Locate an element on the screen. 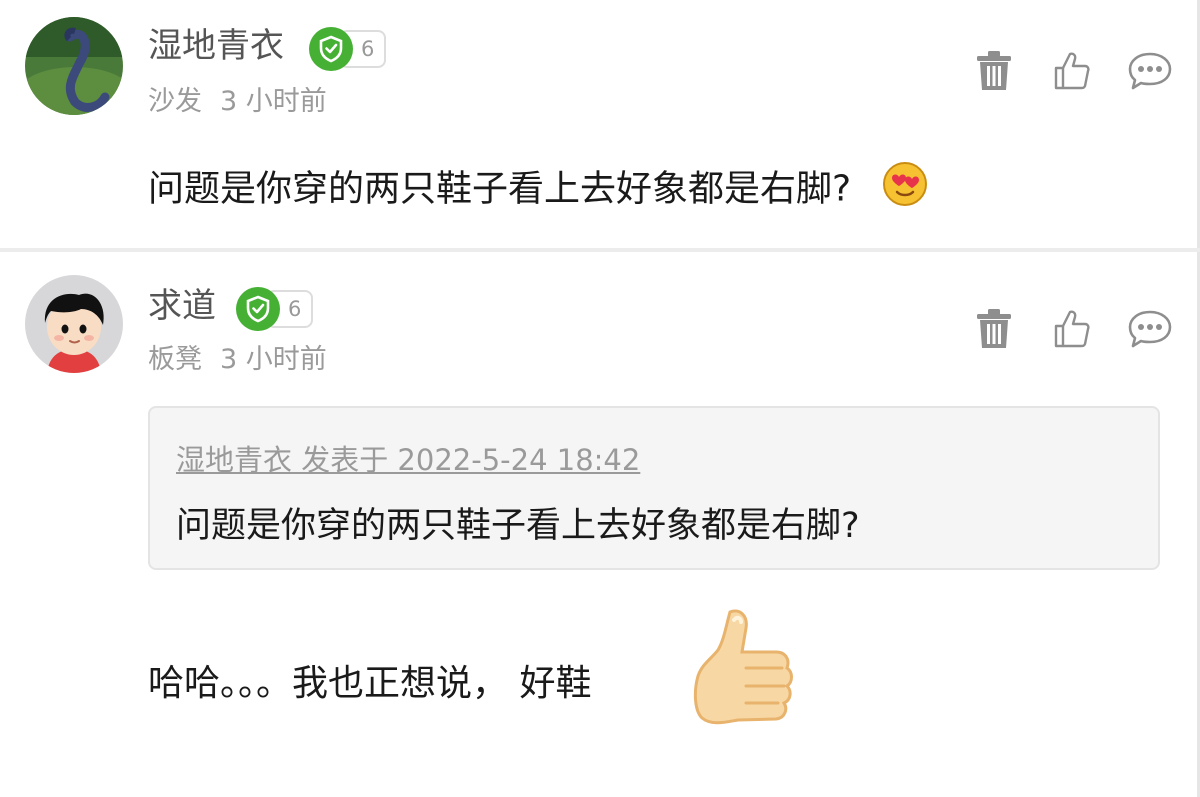  comment-meta: 板凳 3 小时前 is located at coordinates (237, 360).